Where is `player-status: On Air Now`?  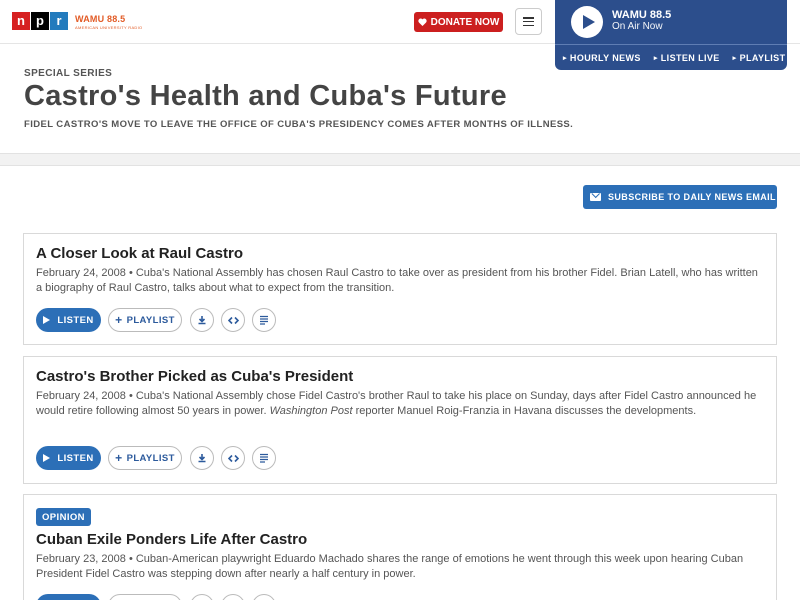 player-status: On Air Now is located at coordinates (637, 26).